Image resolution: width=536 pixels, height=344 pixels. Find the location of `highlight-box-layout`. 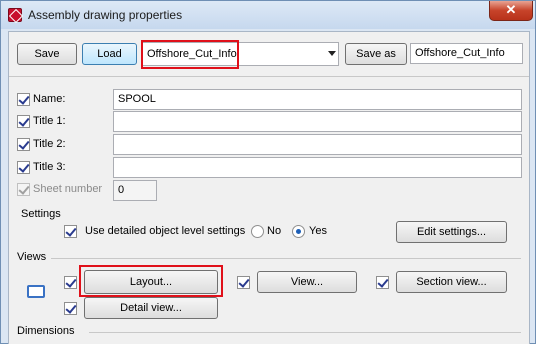

highlight-box-layout is located at coordinates (151, 281).